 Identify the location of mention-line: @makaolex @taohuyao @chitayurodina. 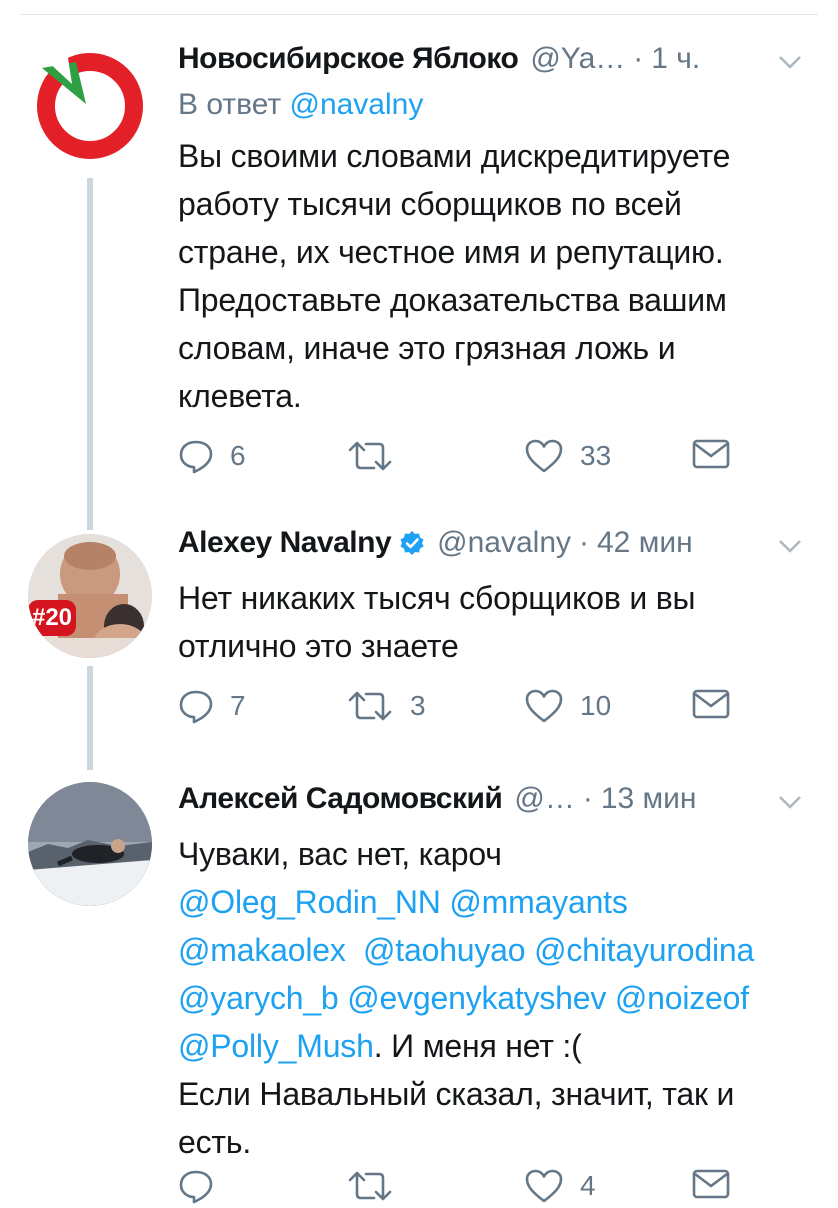
(490, 950).